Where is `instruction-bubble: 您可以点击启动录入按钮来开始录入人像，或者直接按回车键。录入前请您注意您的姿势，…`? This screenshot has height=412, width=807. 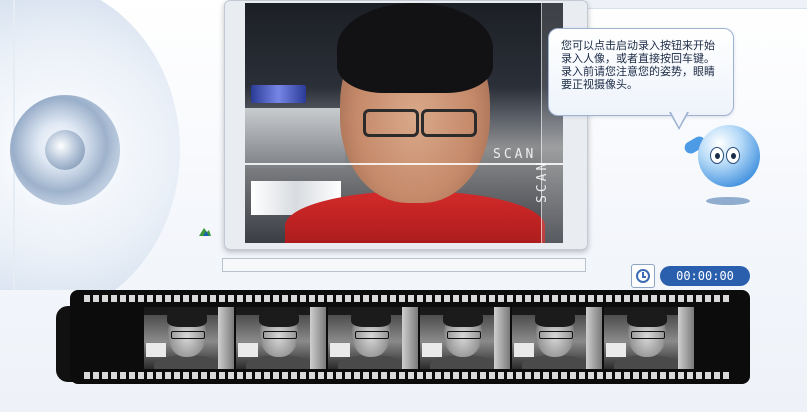
instruction-bubble: 您可以点击启动录入按钮来开始录入人像，或者直接按回车键。录入前请您注意您的姿势，… is located at coordinates (641, 72).